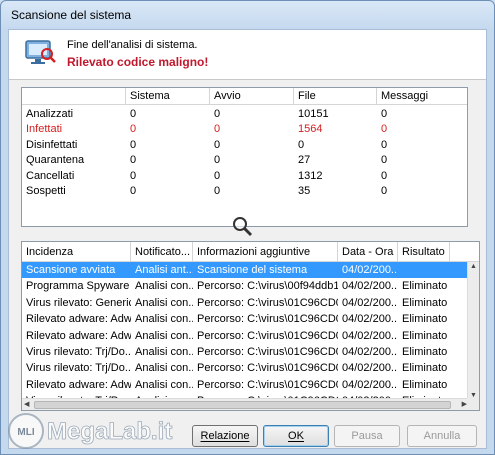 This screenshot has height=455, width=495. What do you see at coordinates (473, 331) in the screenshot?
I see `vertical-scrollbar: ▲ ▼` at bounding box center [473, 331].